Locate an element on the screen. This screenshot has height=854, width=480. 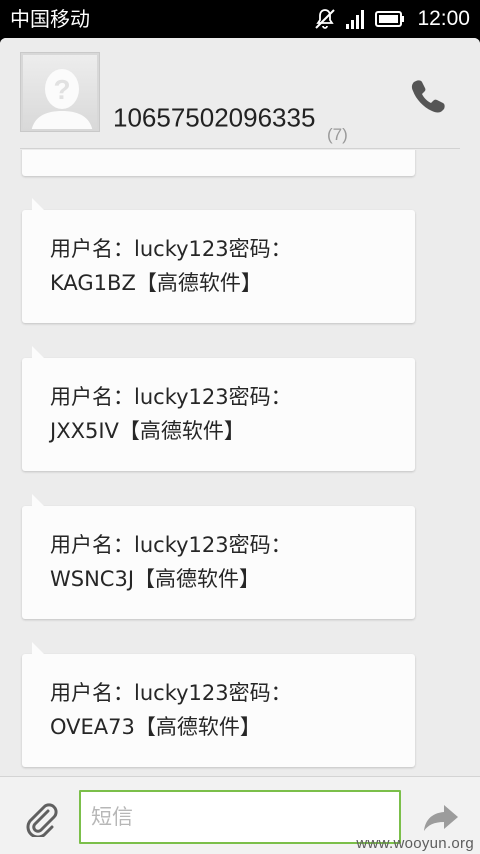
message-bubble: 用户名：lucky123密码： JXX5IV【高德软件】 is located at coordinates (218, 408).